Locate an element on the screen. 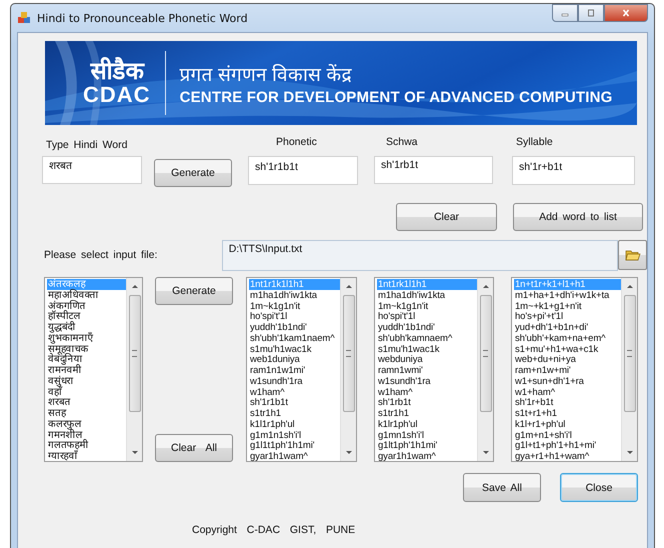  list-item: gya+r1+h1+wam^ is located at coordinates (567, 456).